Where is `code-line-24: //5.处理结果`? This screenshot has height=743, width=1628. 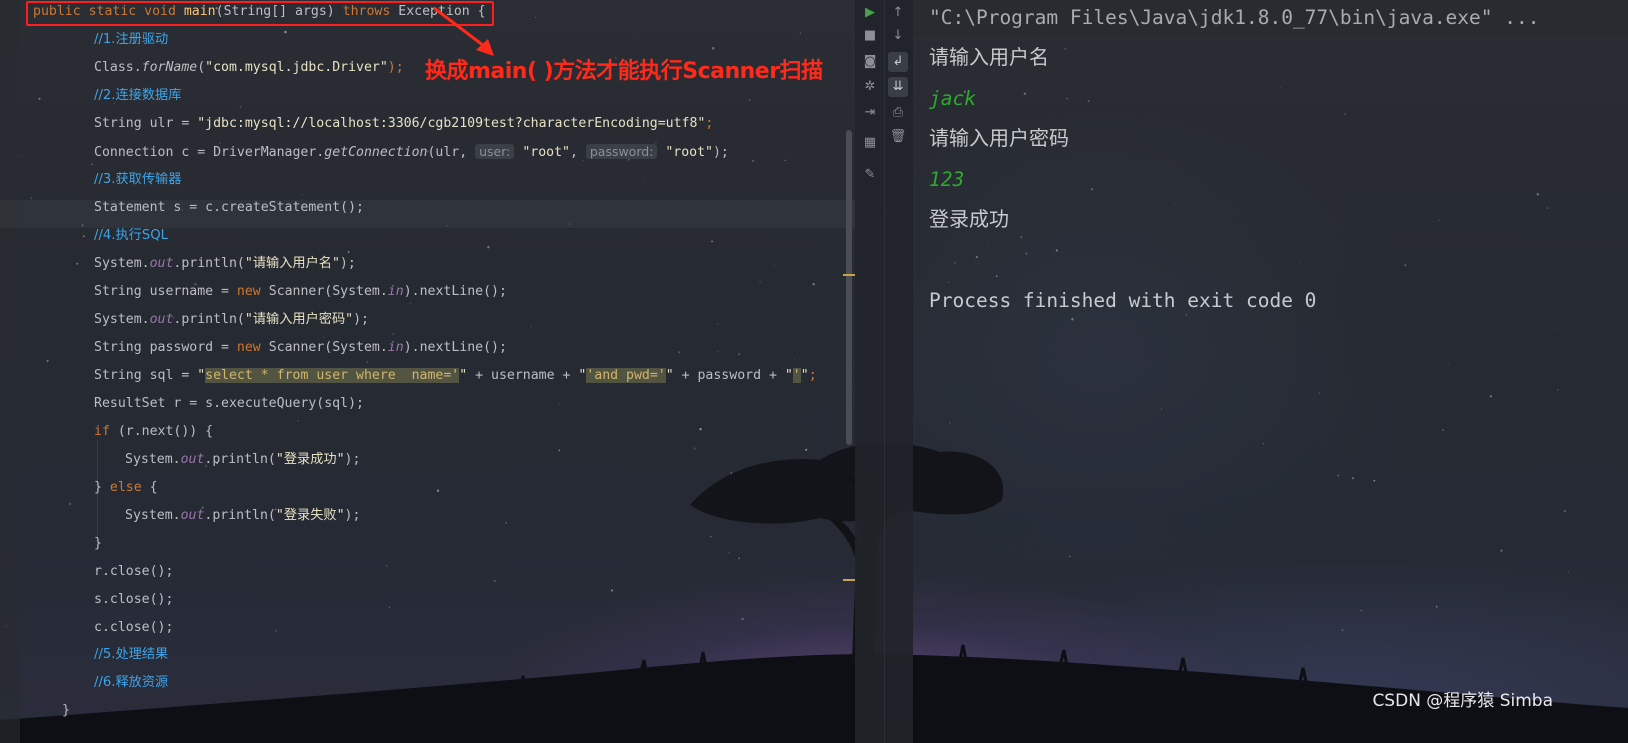
code-line-24: //5.处理结果 is located at coordinates (131, 655).